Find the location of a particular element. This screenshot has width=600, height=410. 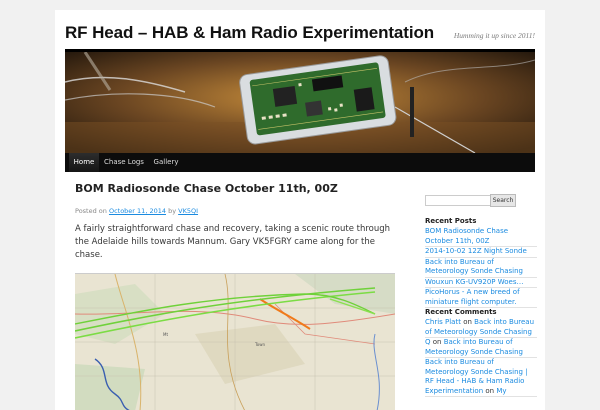

meta-posted-on-label: Posted on is located at coordinates (91, 211).